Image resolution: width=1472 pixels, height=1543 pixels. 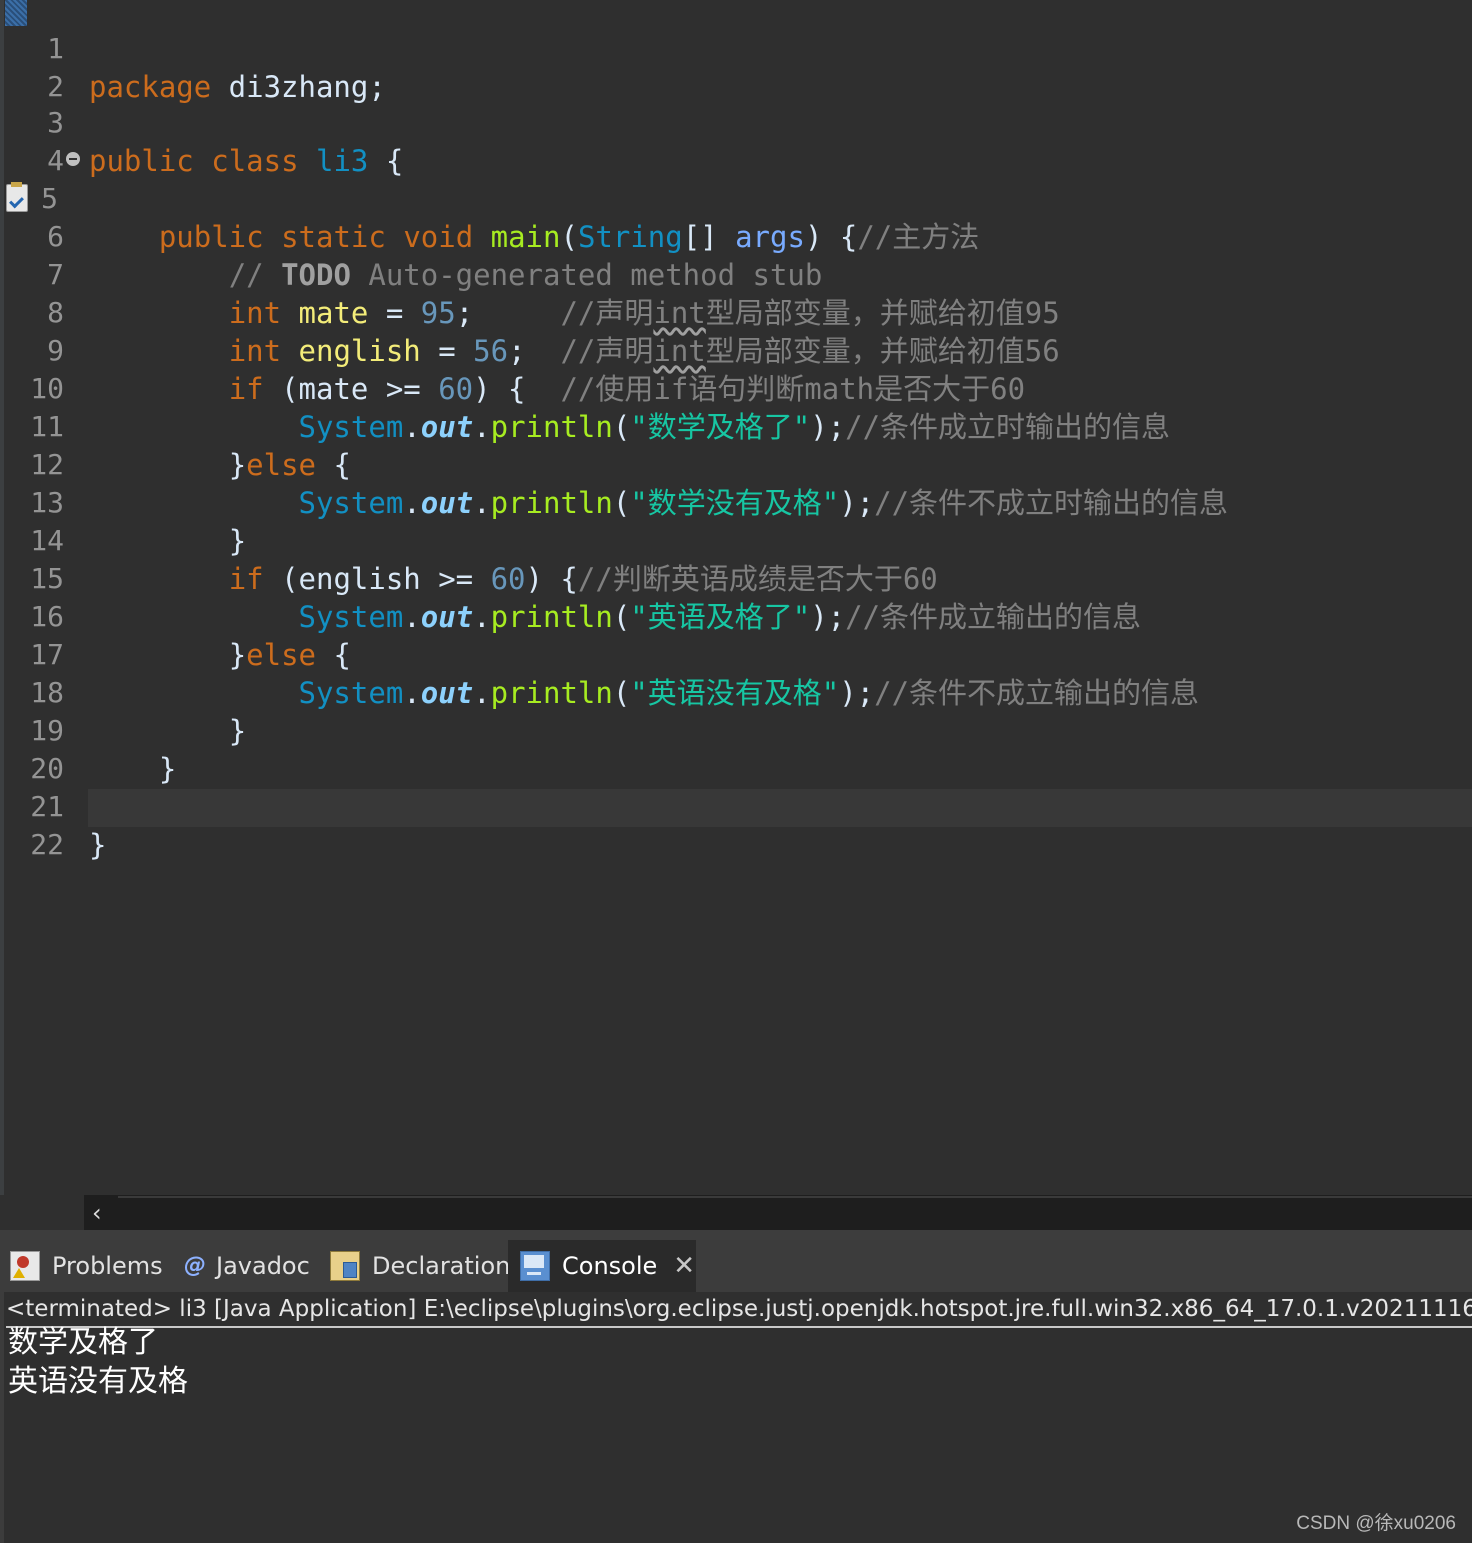 I want to click on watermark: CSDN @徐xu0206, so click(x=1376, y=1523).